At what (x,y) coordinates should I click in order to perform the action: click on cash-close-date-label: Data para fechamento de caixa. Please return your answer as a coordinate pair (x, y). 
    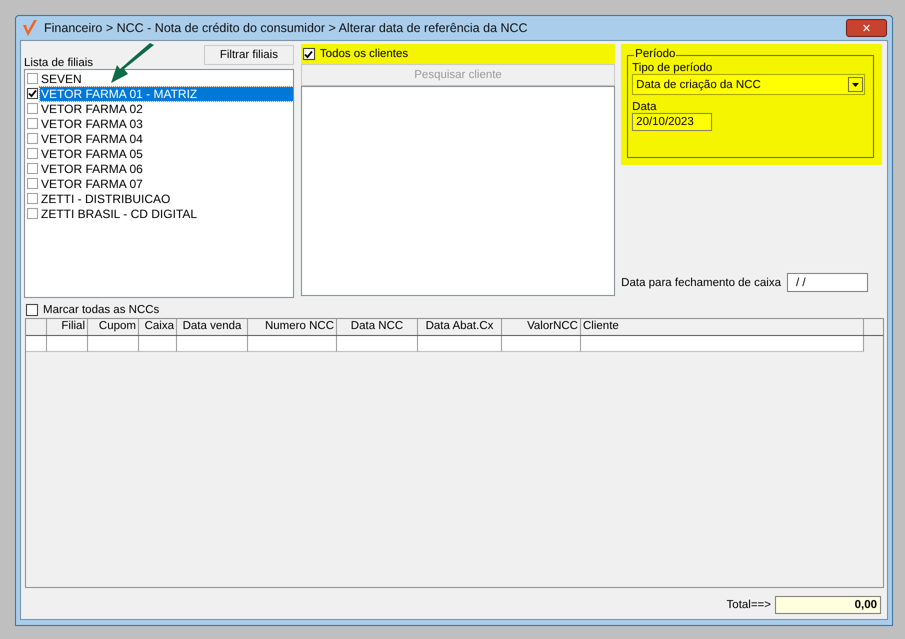
    Looking at the image, I should click on (701, 282).